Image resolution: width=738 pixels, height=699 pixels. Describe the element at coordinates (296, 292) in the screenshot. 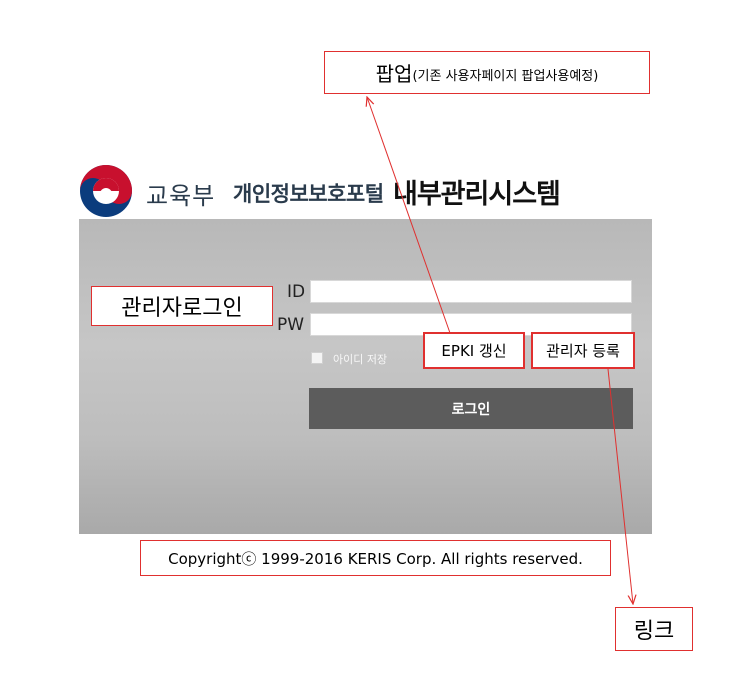

I see `id-label: ID` at that location.